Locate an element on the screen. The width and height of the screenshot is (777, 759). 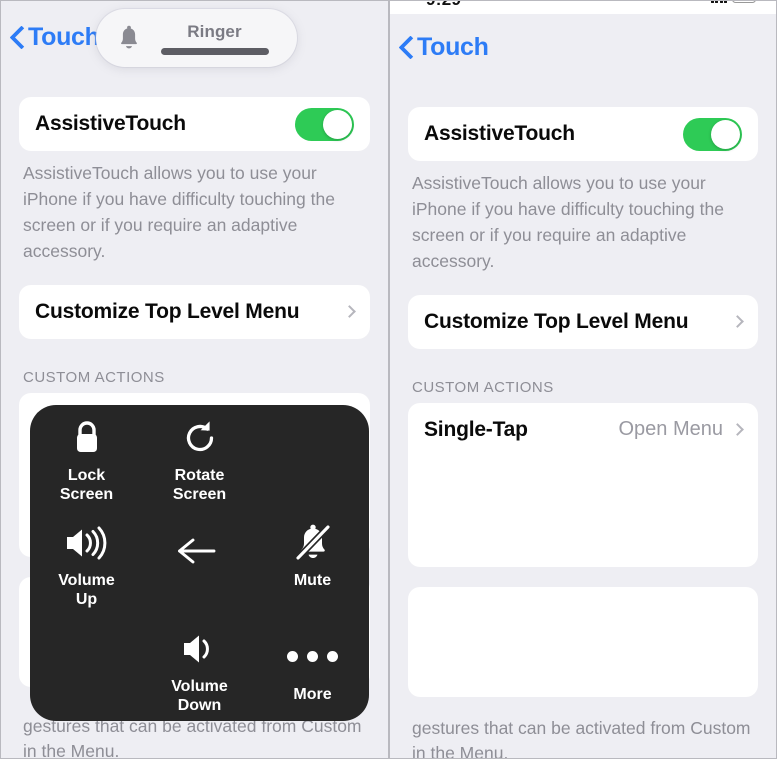
menu-item-mute: Mute is located at coordinates (312, 562).